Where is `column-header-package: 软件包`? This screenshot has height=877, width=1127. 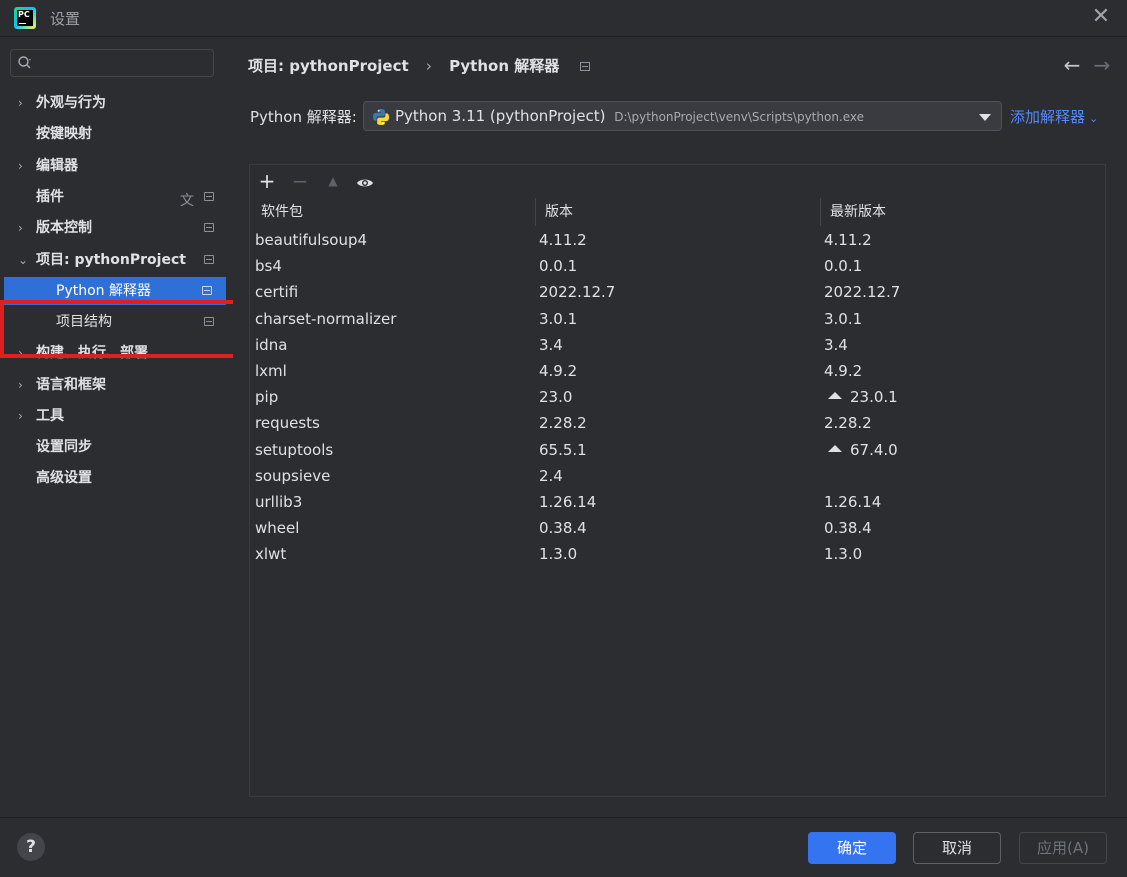
column-header-package: 软件包 is located at coordinates (282, 212).